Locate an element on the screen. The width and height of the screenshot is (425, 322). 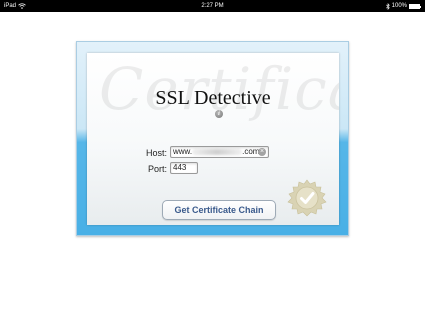
clear-icon: × is located at coordinates (262, 152).